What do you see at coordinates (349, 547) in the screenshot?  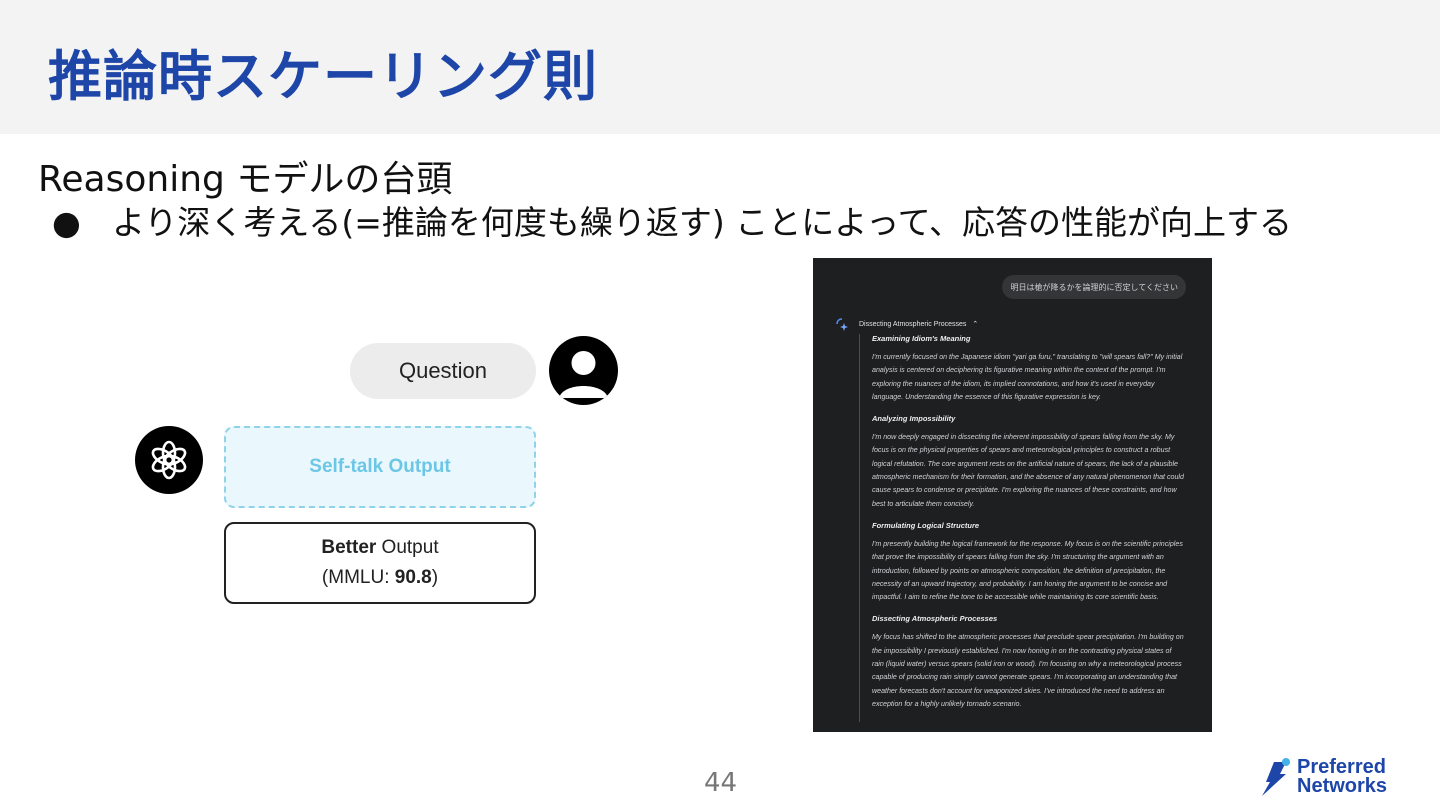 I see `better-bold: Better` at bounding box center [349, 547].